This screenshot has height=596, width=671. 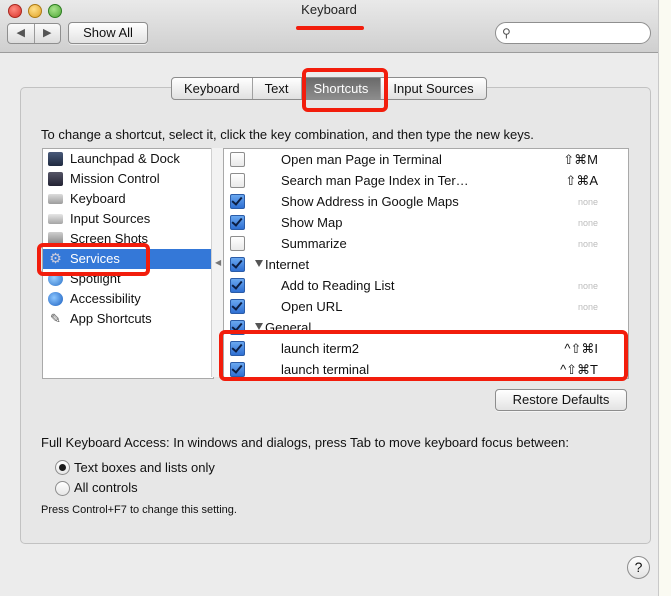 I want to click on category-input-sources: Input Sources, so click(x=128, y=219).